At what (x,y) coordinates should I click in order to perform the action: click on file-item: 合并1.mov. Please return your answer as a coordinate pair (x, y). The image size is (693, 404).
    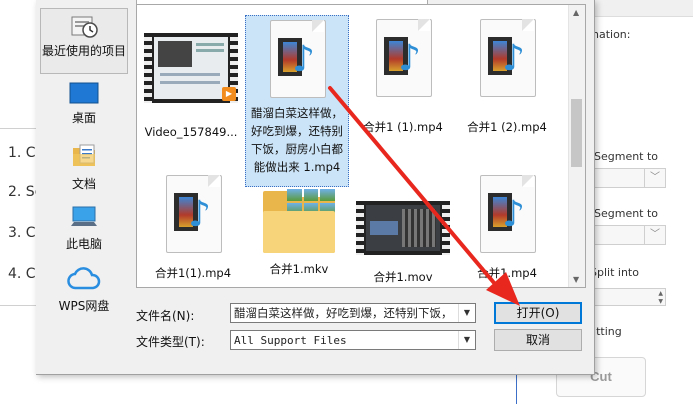
    Looking at the image, I should click on (403, 243).